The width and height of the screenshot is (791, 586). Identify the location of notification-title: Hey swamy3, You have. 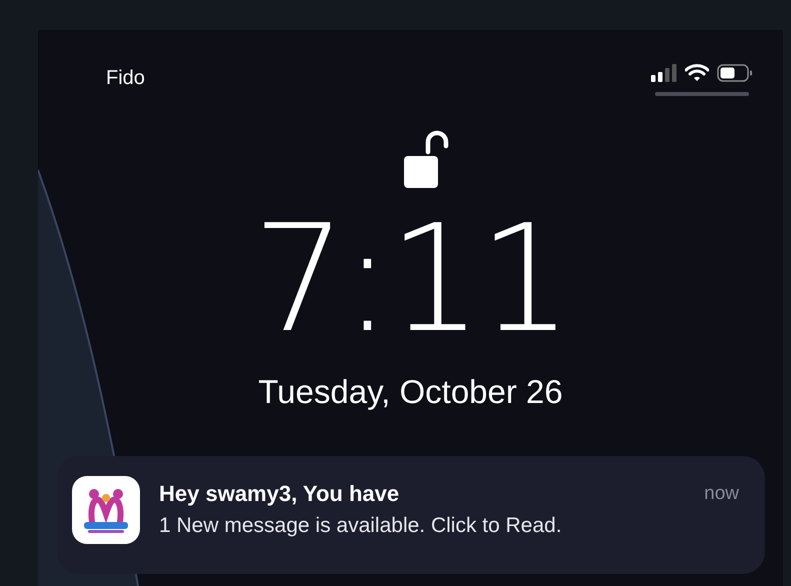
(279, 494).